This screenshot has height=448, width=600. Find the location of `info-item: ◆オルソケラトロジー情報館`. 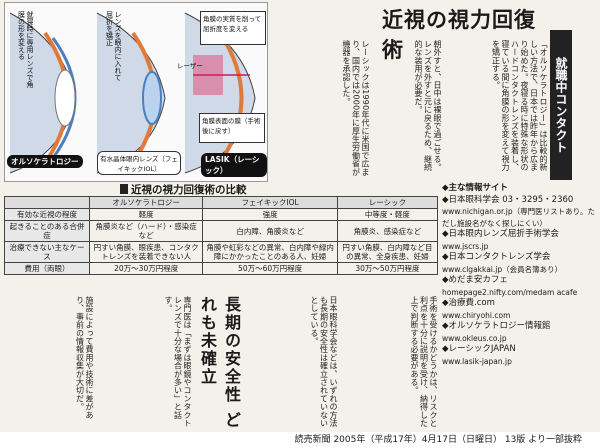

info-item: ◆オルソケラトロジー情報館 is located at coordinates (496, 326).